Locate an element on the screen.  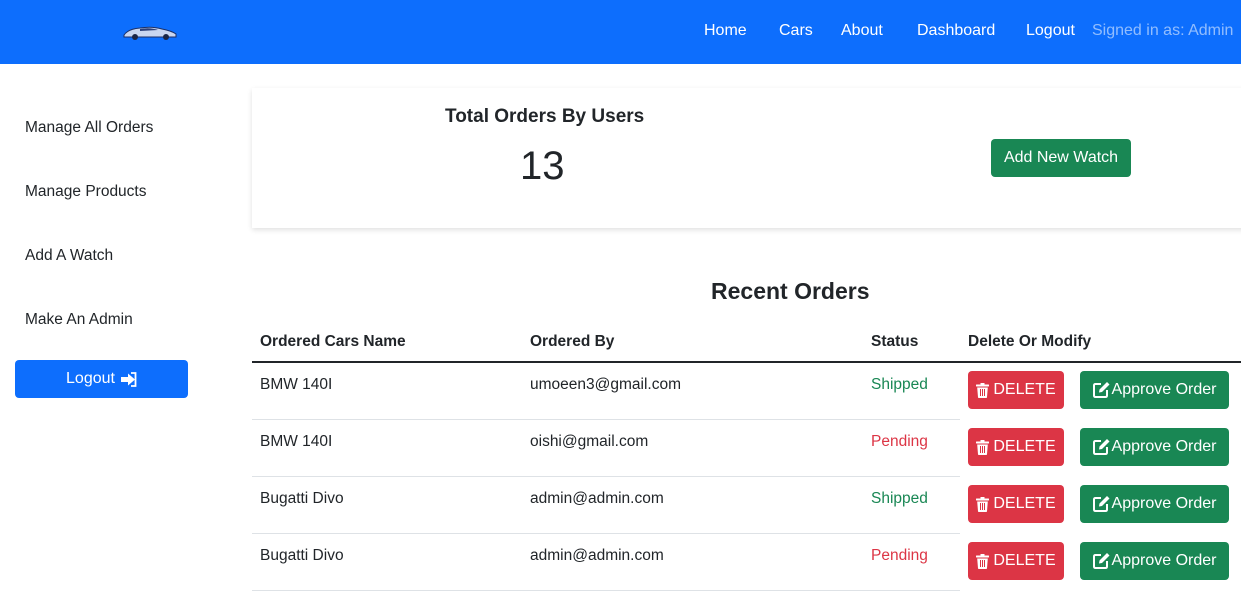
car-logo-icon is located at coordinates (150, 32).